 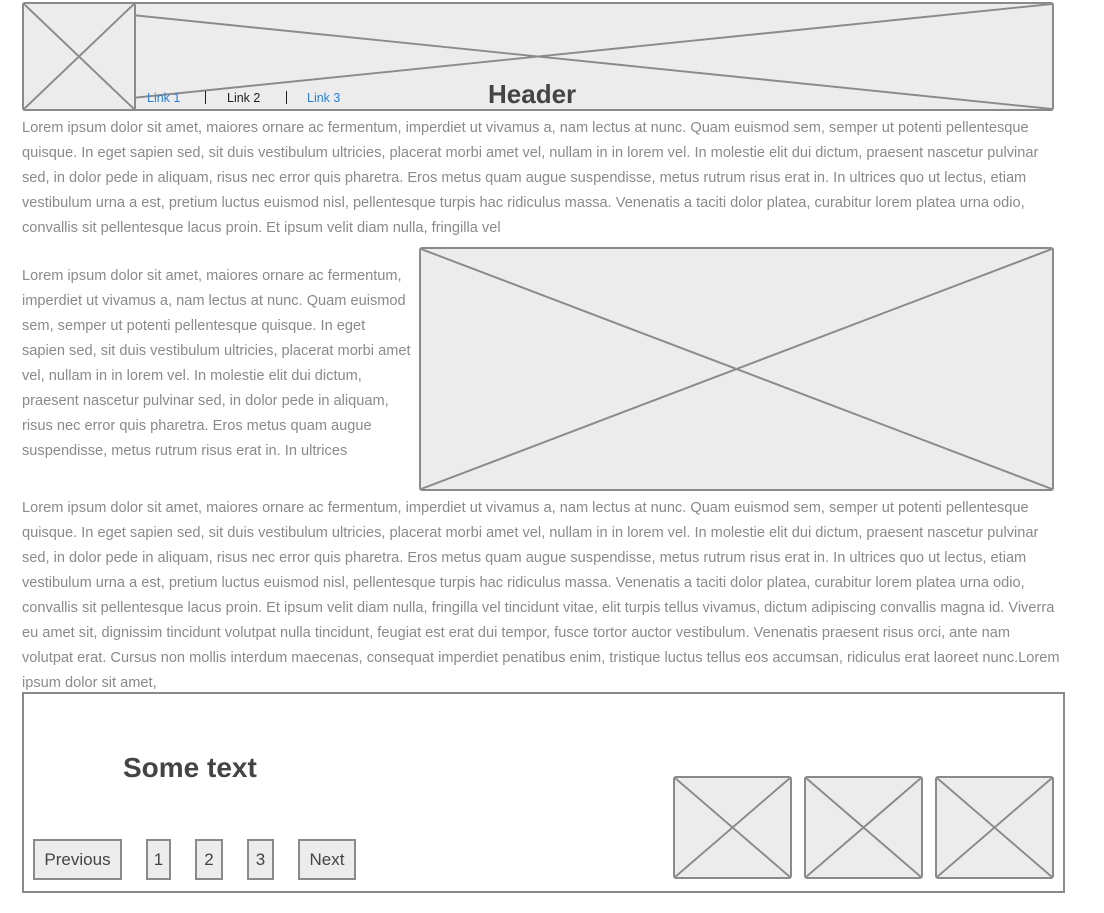 I want to click on nav-link-1: Link 1, so click(x=163, y=98).